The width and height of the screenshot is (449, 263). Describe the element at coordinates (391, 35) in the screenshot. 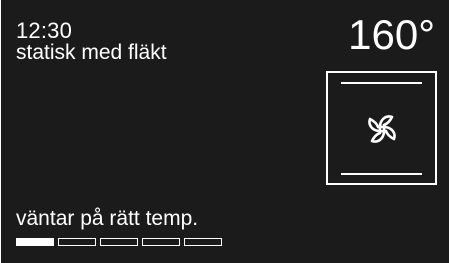

I see `temperature-setpoint: 160°` at that location.